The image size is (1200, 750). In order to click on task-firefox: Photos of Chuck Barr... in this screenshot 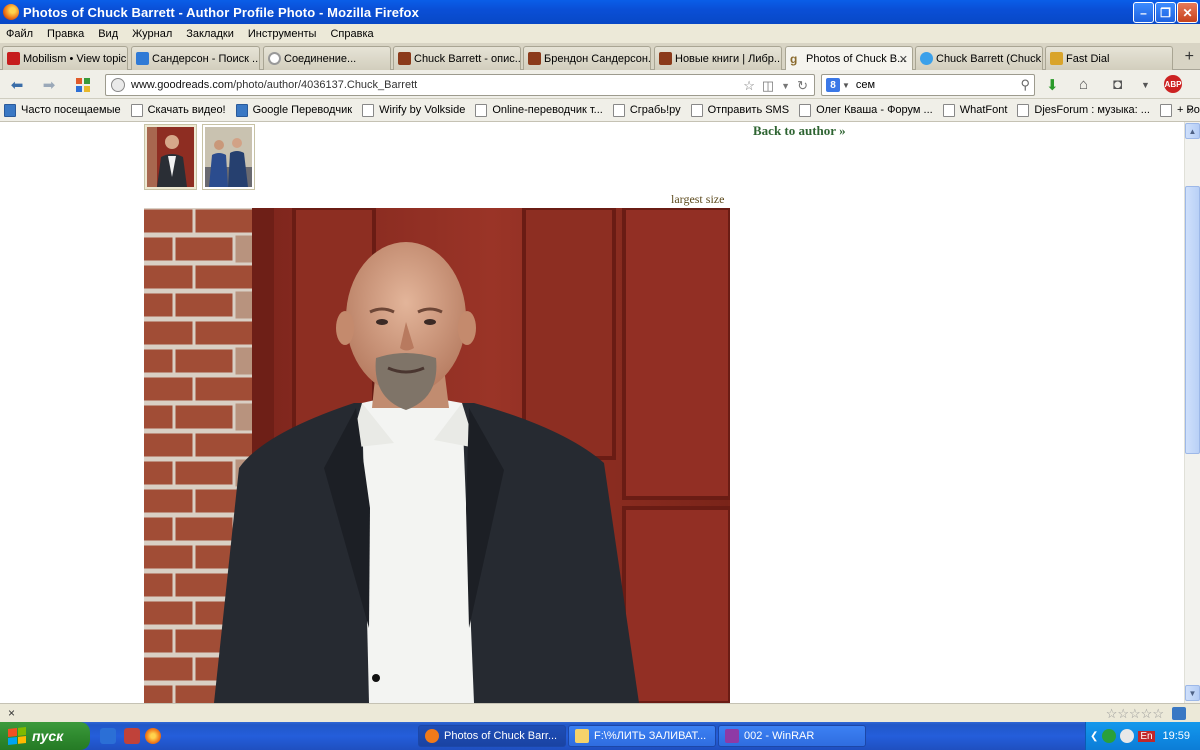, I will do `click(492, 736)`.